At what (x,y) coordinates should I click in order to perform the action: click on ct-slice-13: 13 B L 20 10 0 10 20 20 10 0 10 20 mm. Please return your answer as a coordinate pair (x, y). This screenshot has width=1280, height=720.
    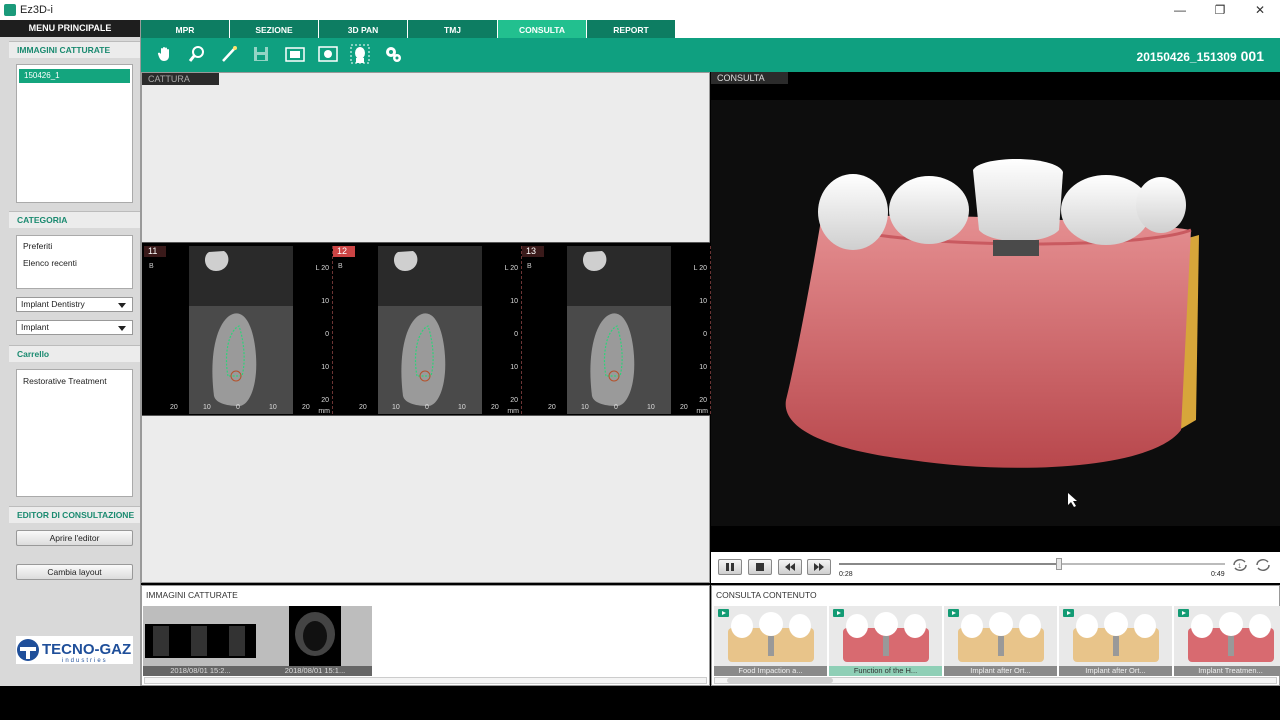
    Looking at the image, I should click on (616, 330).